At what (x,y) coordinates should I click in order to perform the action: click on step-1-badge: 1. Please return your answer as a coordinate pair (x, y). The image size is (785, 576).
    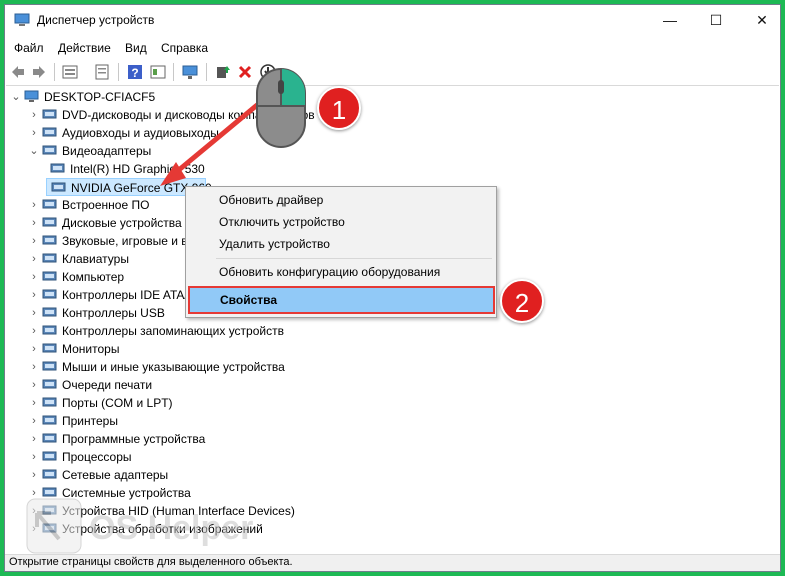
    Looking at the image, I should click on (339, 108).